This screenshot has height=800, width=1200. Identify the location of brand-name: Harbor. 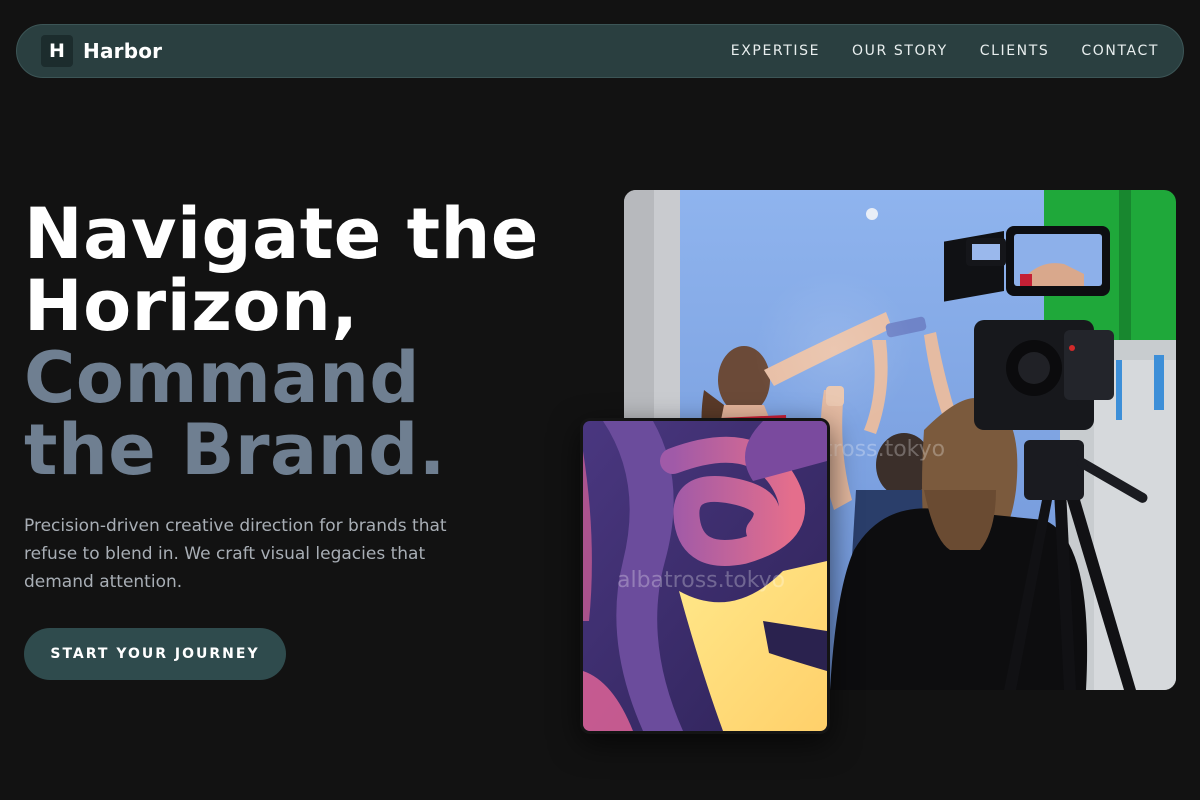
(123, 51).